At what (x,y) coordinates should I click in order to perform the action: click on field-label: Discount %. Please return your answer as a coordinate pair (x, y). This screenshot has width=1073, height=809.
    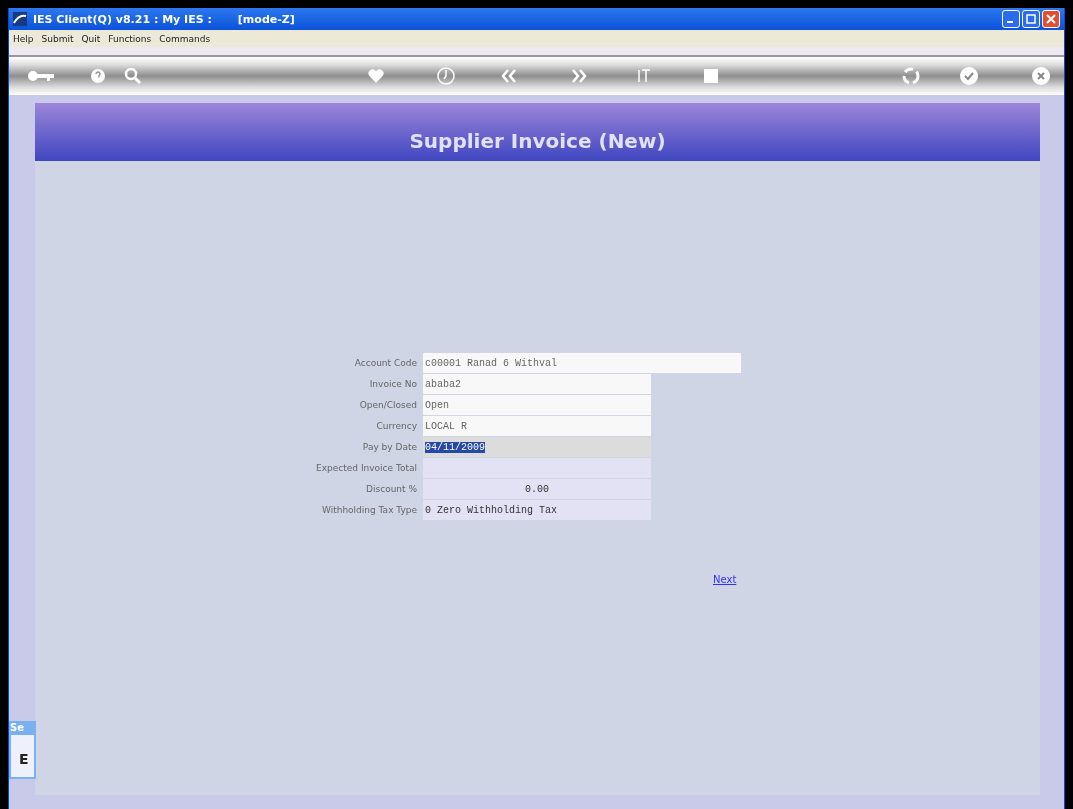
    Looking at the image, I should click on (391, 489).